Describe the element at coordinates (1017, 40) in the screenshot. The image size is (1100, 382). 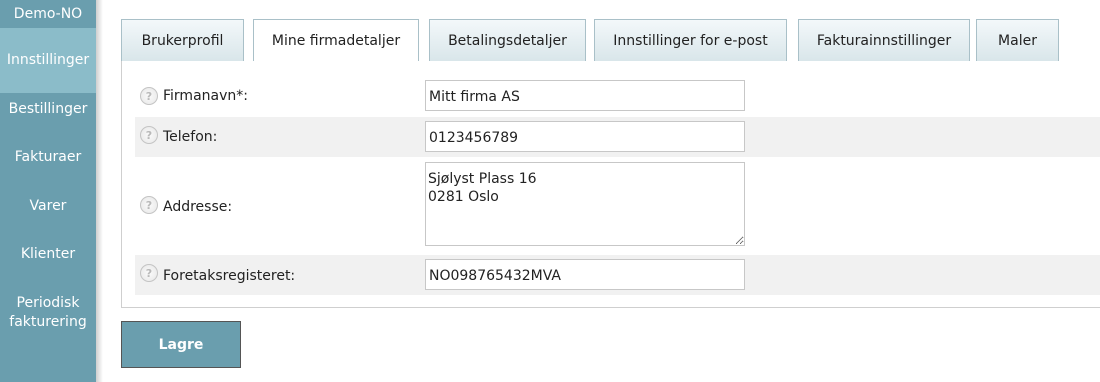
I see `tab-maler: Maler` at that location.